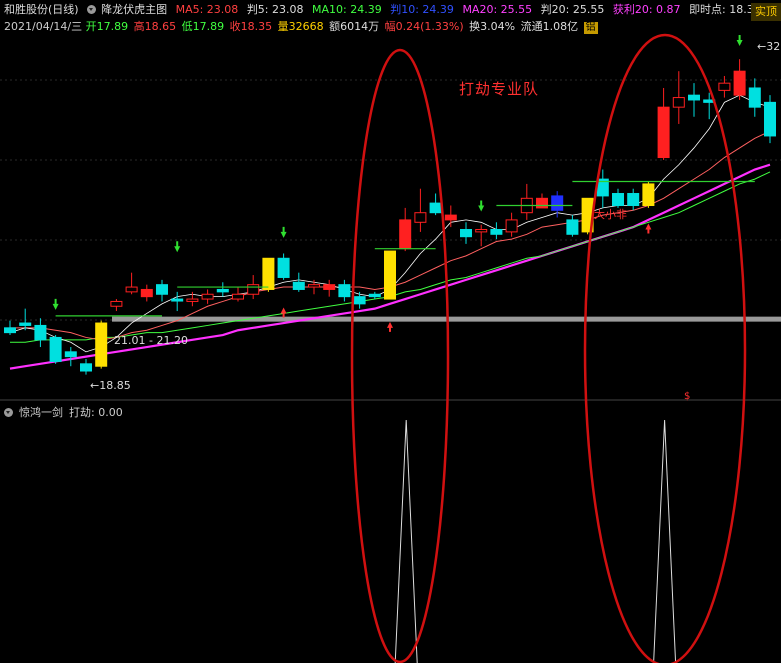  I want to click on high-label: ←32, so click(769, 46).